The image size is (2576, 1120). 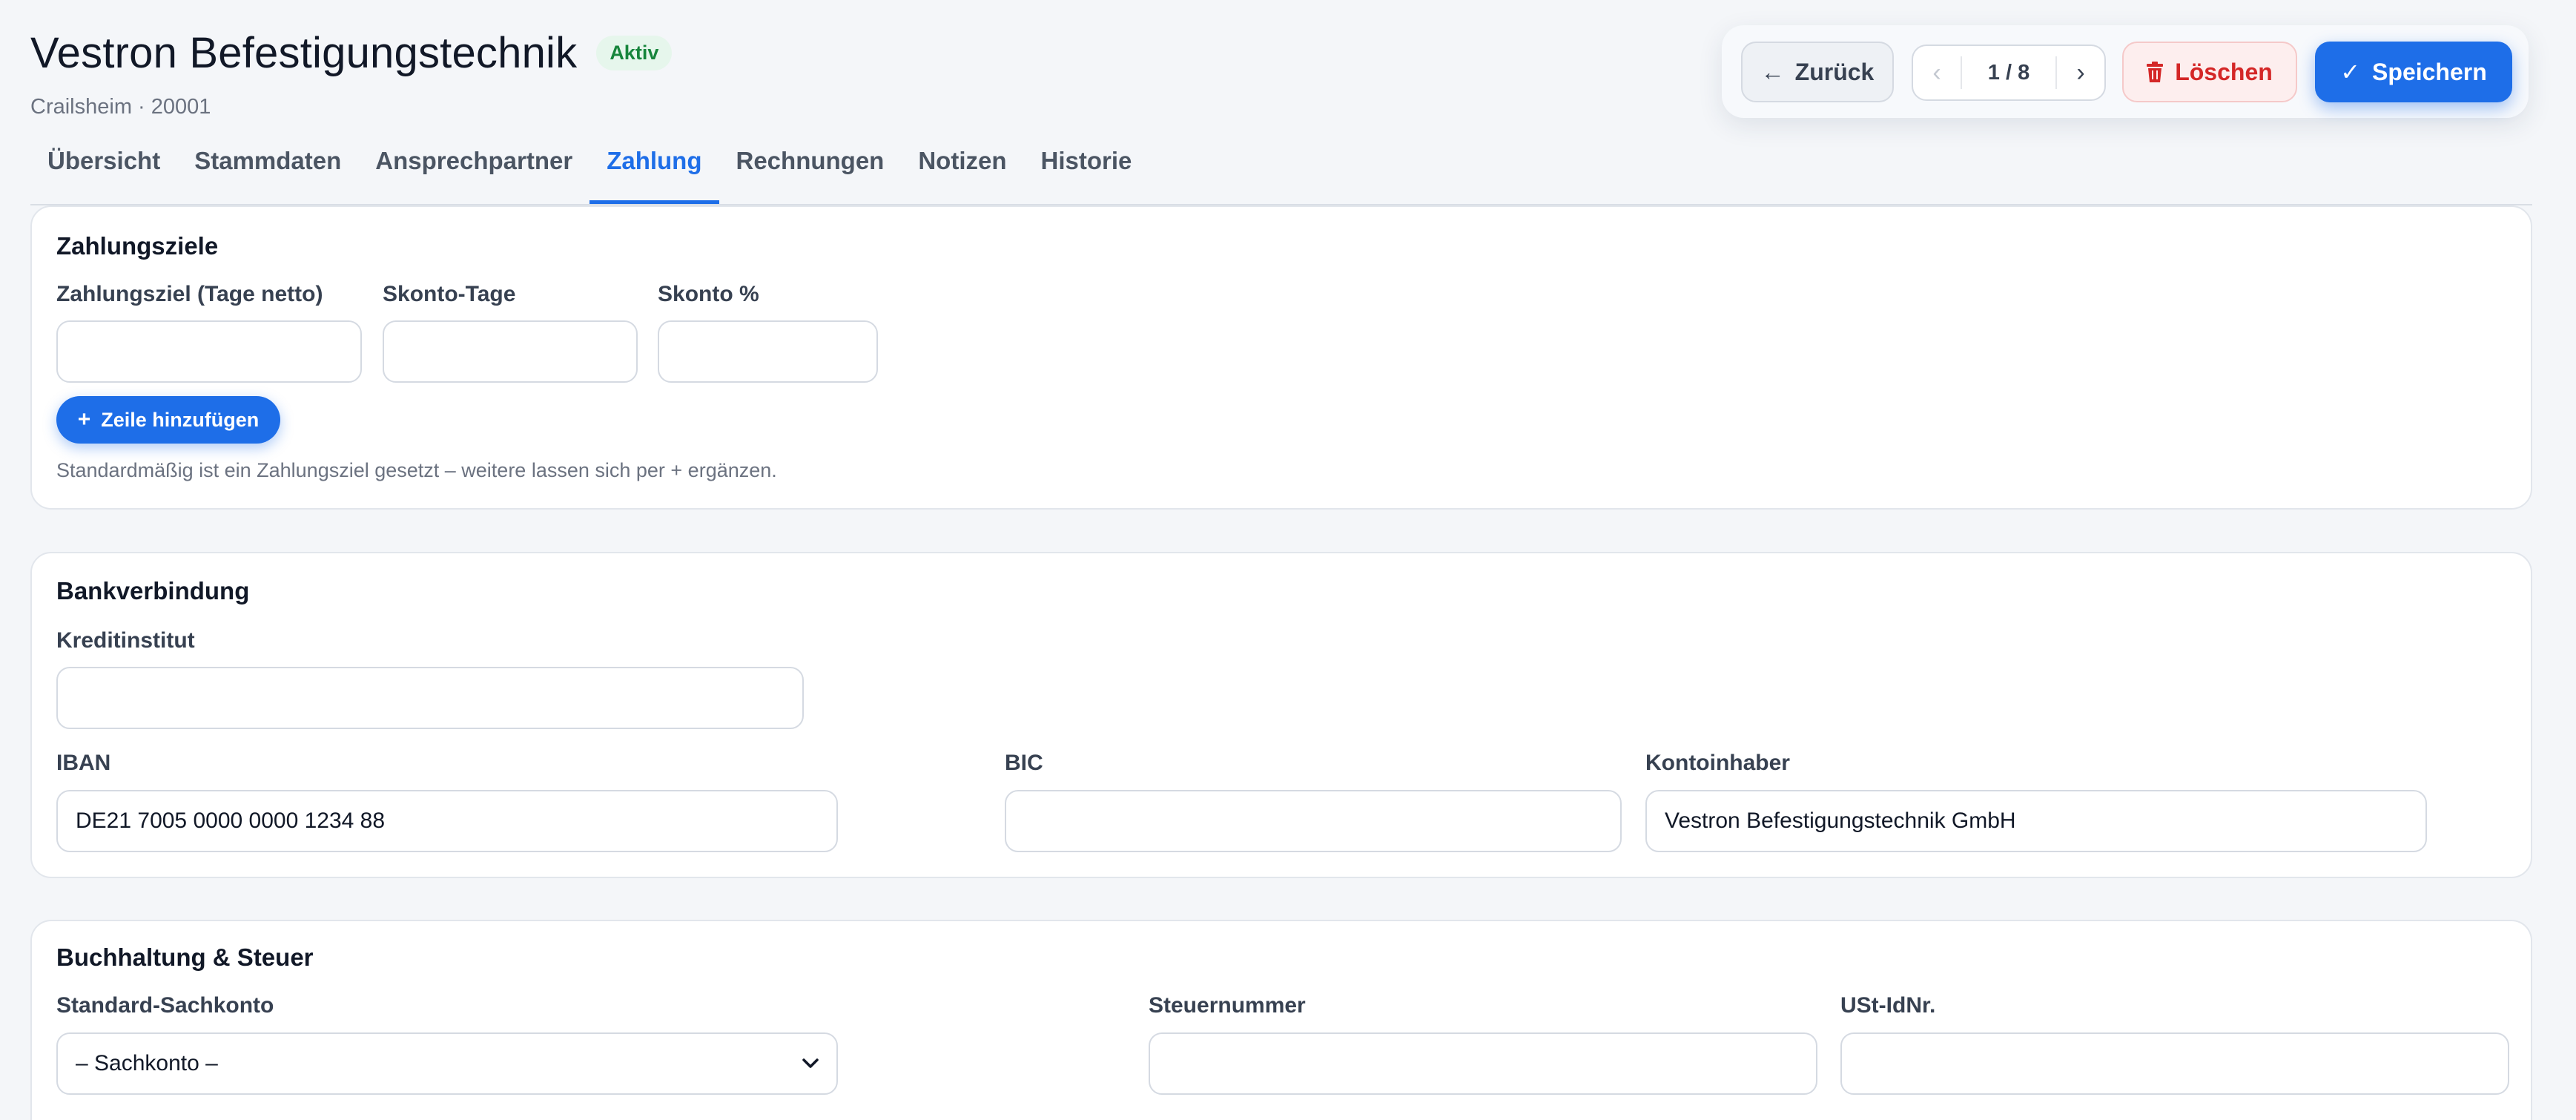 What do you see at coordinates (634, 53) in the screenshot?
I see `status-badge: Aktiv` at bounding box center [634, 53].